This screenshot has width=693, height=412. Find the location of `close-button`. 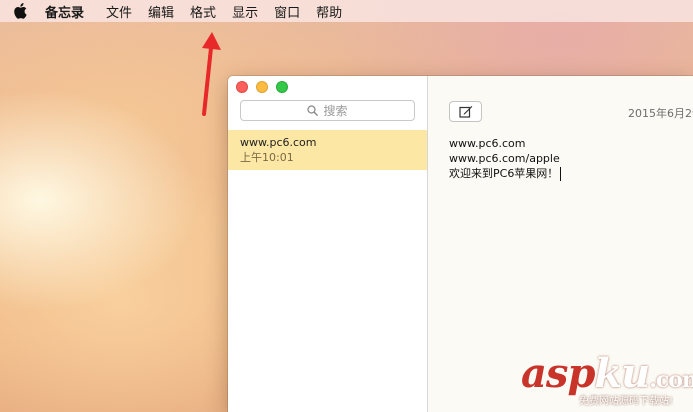

close-button is located at coordinates (242, 87).